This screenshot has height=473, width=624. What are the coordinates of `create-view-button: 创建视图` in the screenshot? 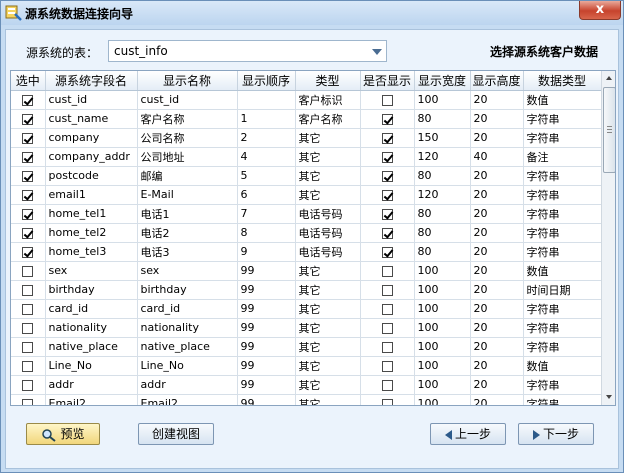 It's located at (176, 434).